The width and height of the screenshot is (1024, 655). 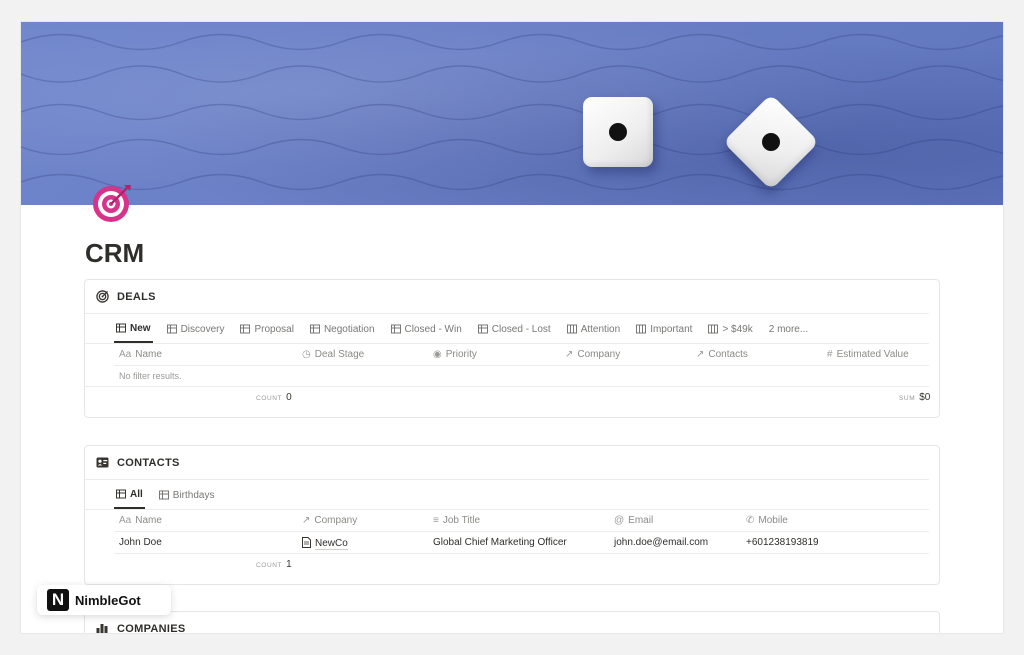 What do you see at coordinates (661, 542) in the screenshot?
I see `contact-email: john.doe@email.com` at bounding box center [661, 542].